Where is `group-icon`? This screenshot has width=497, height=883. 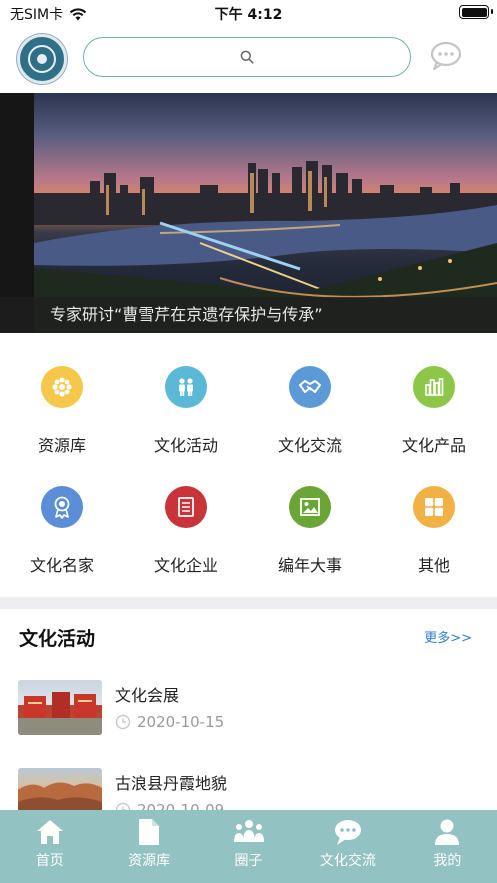 group-icon is located at coordinates (248, 831).